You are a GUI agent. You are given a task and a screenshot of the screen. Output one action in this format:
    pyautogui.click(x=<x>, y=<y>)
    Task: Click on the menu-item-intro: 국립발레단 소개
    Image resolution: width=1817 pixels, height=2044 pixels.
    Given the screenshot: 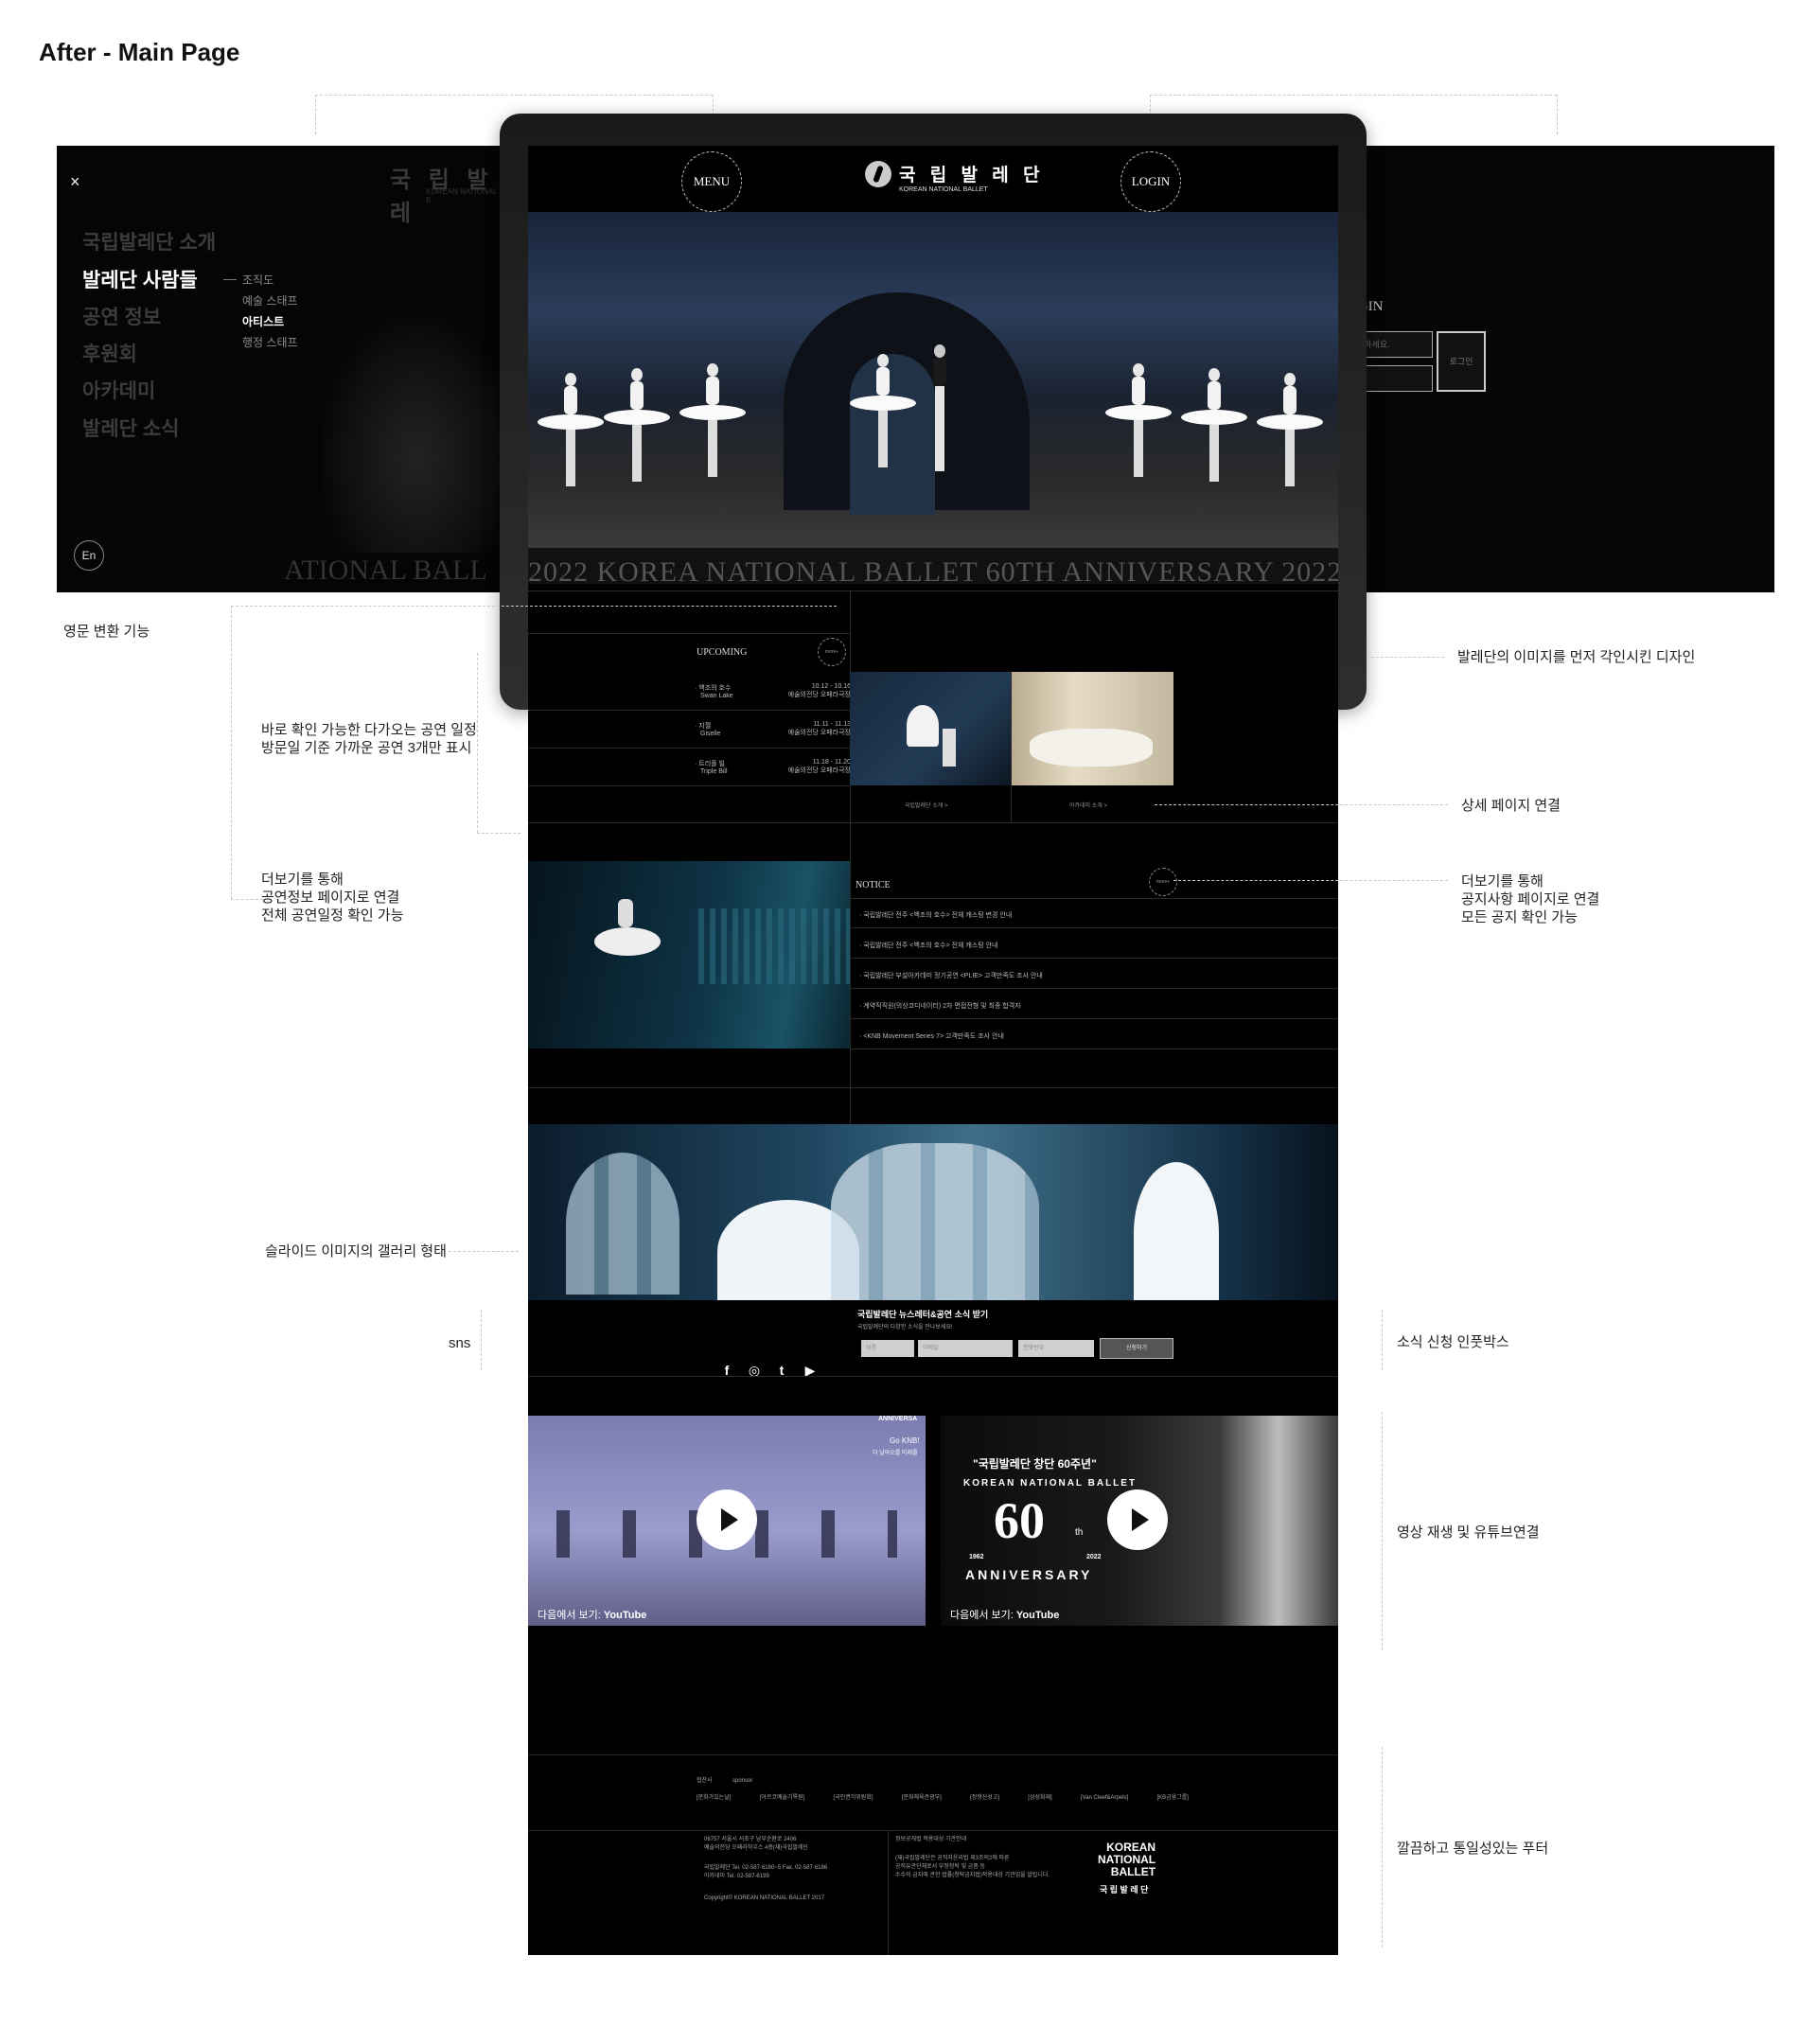 What is the action you would take?
    pyautogui.click(x=149, y=241)
    